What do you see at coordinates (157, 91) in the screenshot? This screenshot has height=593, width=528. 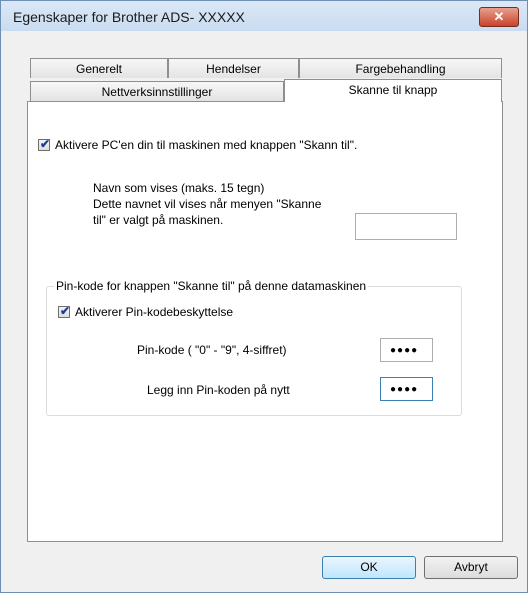 I see `tab-nettverksinnstillinger: Nettverksinnstillinger` at bounding box center [157, 91].